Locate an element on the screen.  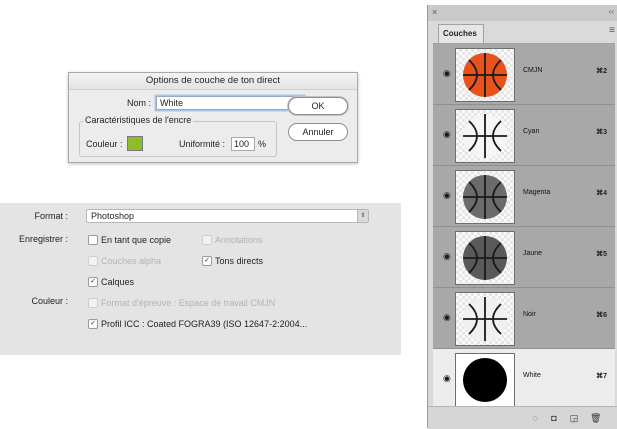
channel-row-magenta: ◉ Magenta ⌘4 is located at coordinates (524, 196).